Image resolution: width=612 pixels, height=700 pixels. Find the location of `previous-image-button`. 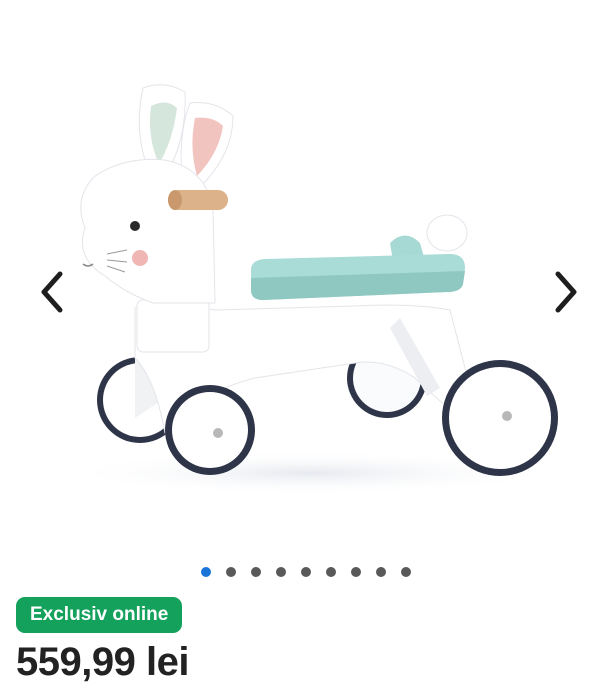

previous-image-button is located at coordinates (52, 292).